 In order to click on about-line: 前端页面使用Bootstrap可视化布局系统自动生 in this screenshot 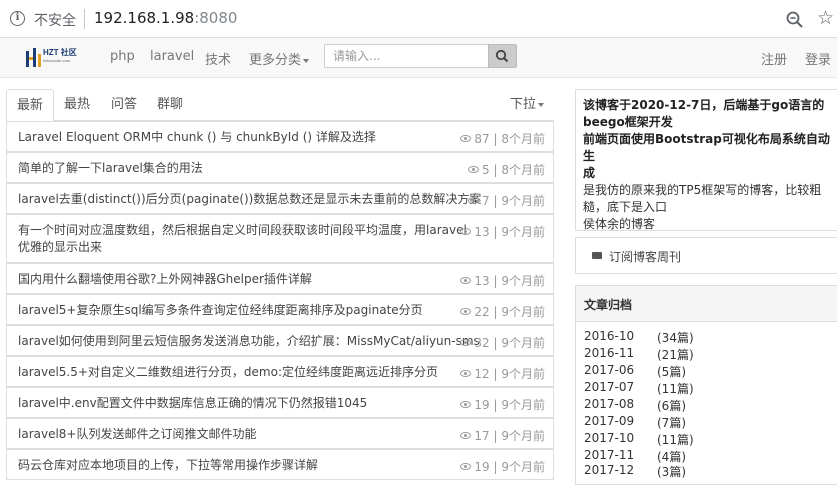, I will do `click(706, 147)`.